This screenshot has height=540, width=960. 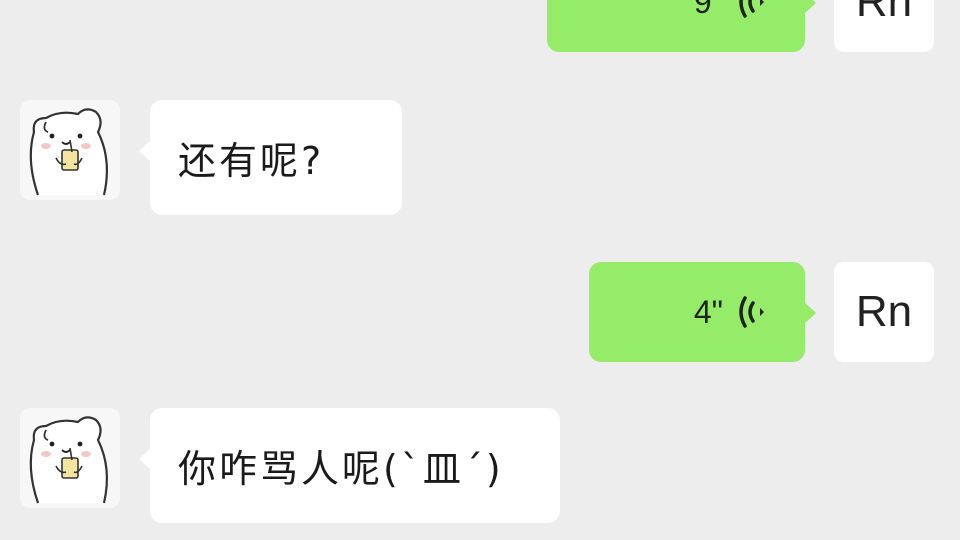 I want to click on voice-duration: 4", so click(x=708, y=311).